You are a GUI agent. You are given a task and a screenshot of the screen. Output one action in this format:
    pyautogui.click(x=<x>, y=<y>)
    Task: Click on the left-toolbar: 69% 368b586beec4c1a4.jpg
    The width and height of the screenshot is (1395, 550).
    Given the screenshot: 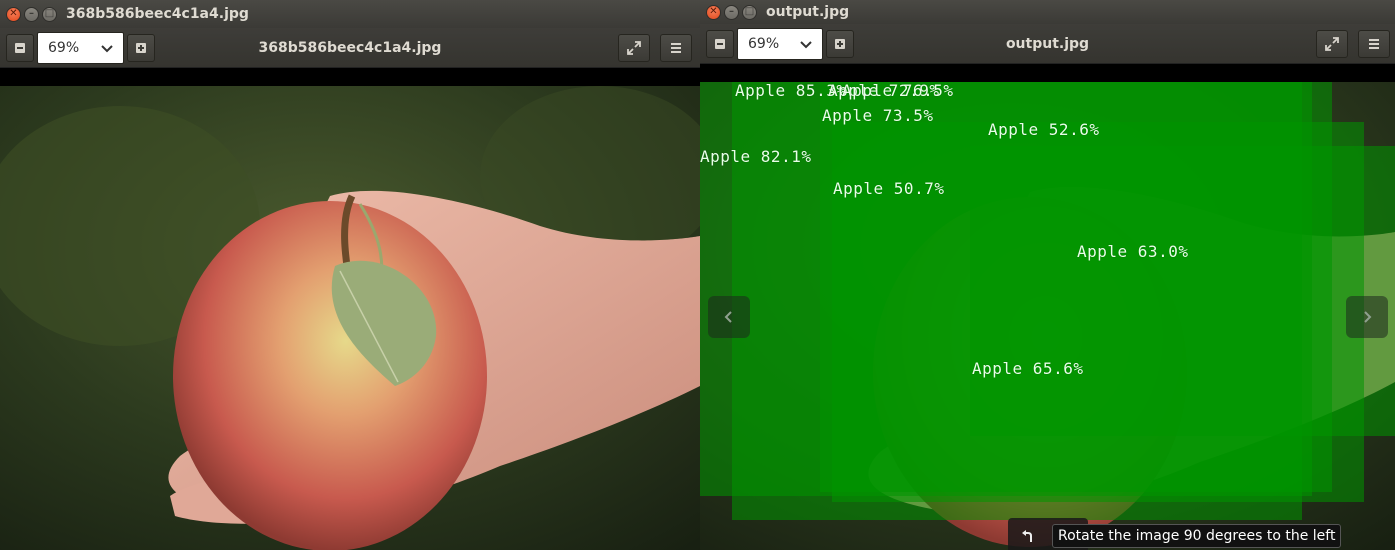 What is the action you would take?
    pyautogui.click(x=350, y=48)
    